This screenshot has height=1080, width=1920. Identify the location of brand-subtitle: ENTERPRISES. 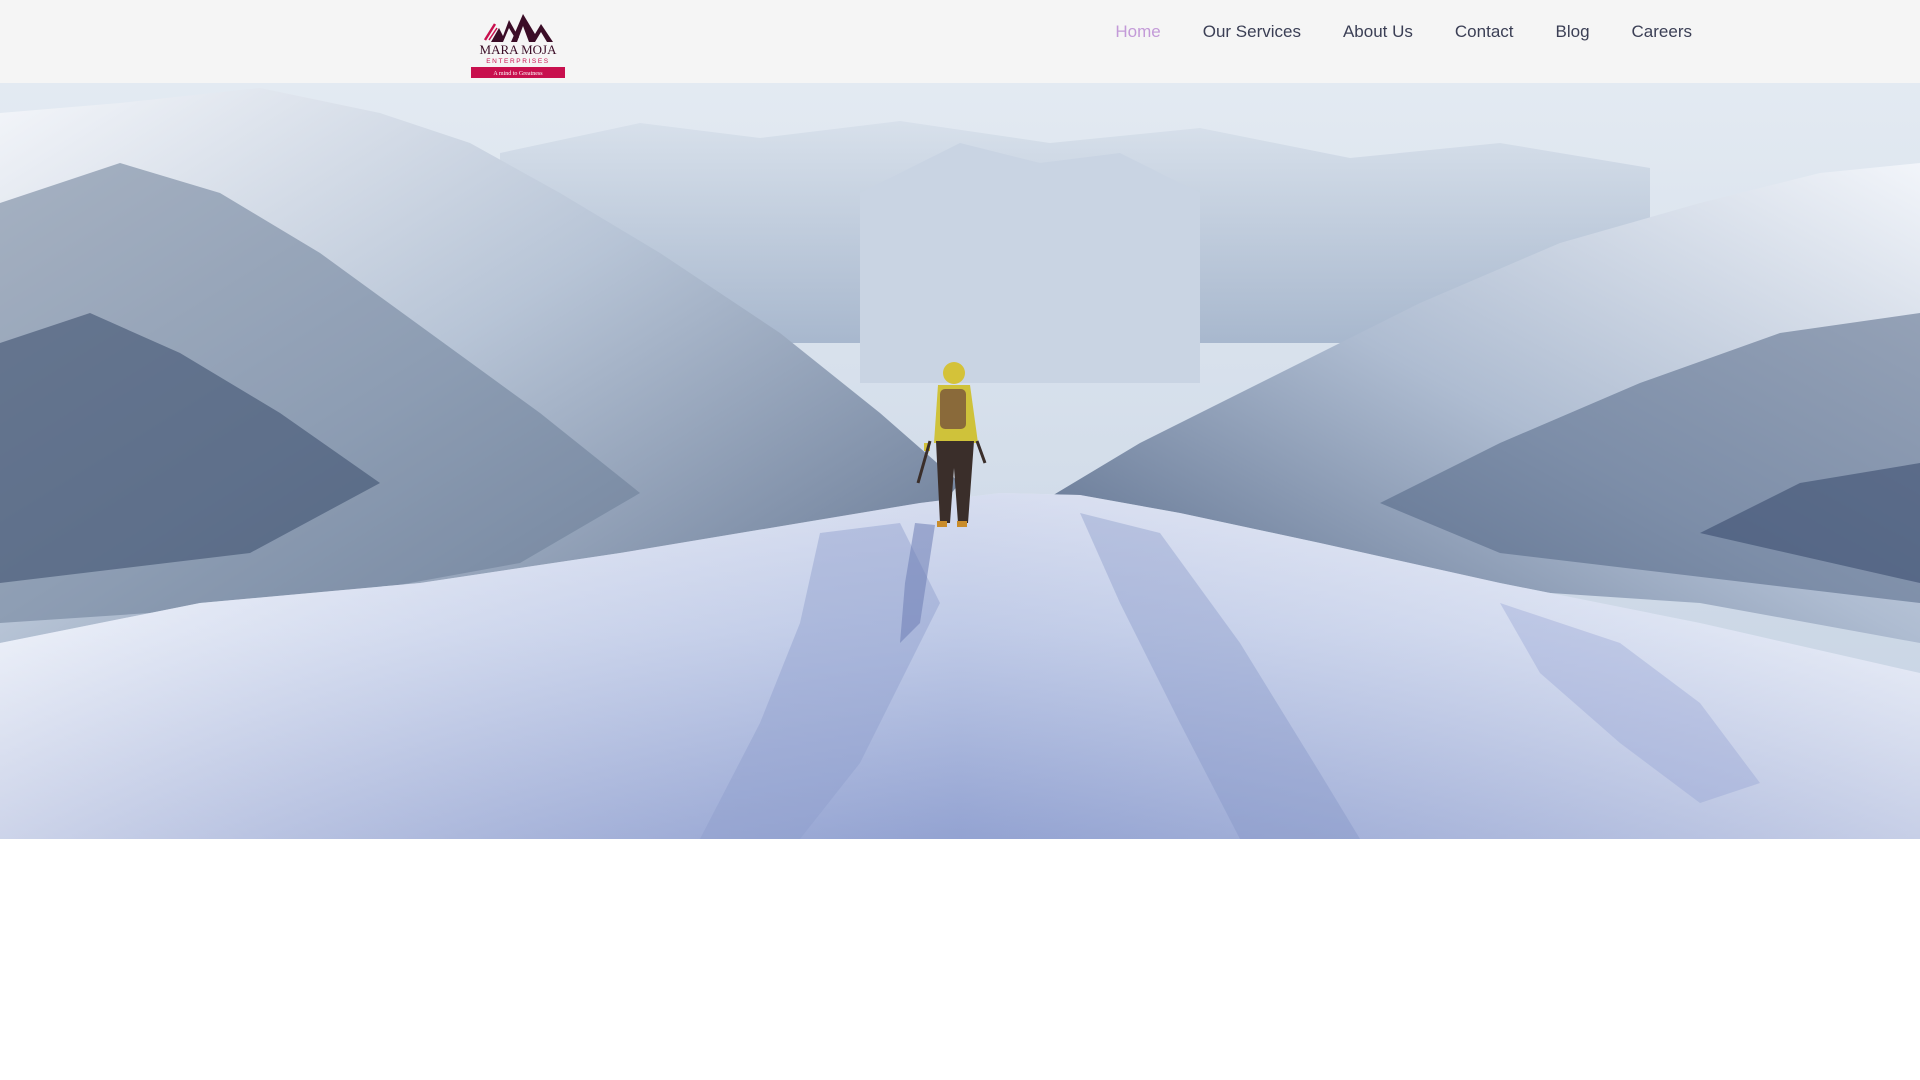
(517, 61).